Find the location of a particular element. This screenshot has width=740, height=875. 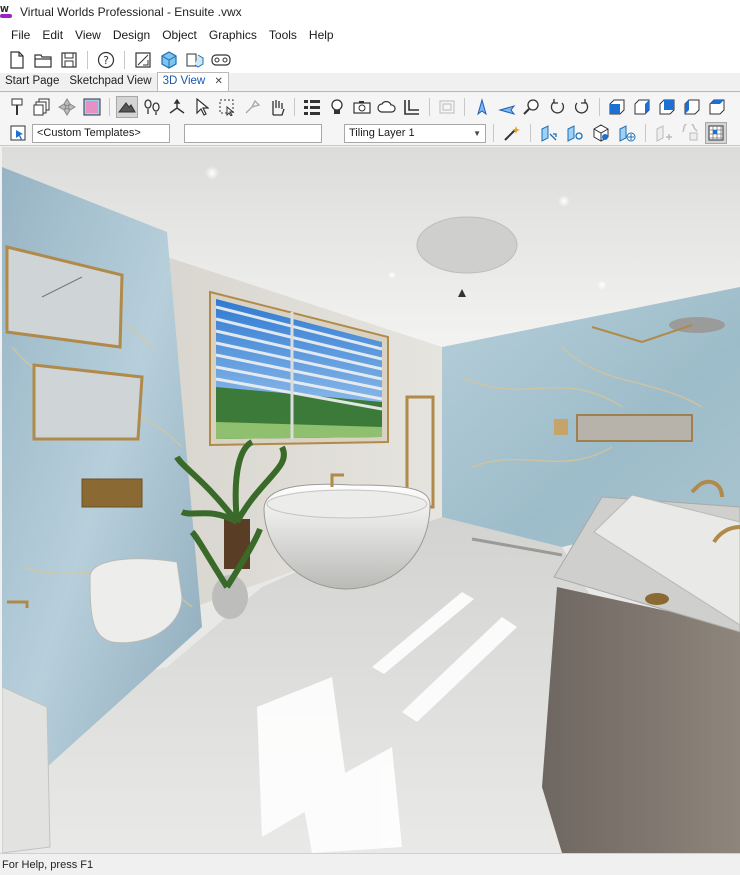

help-icon: ? is located at coordinates (106, 60).